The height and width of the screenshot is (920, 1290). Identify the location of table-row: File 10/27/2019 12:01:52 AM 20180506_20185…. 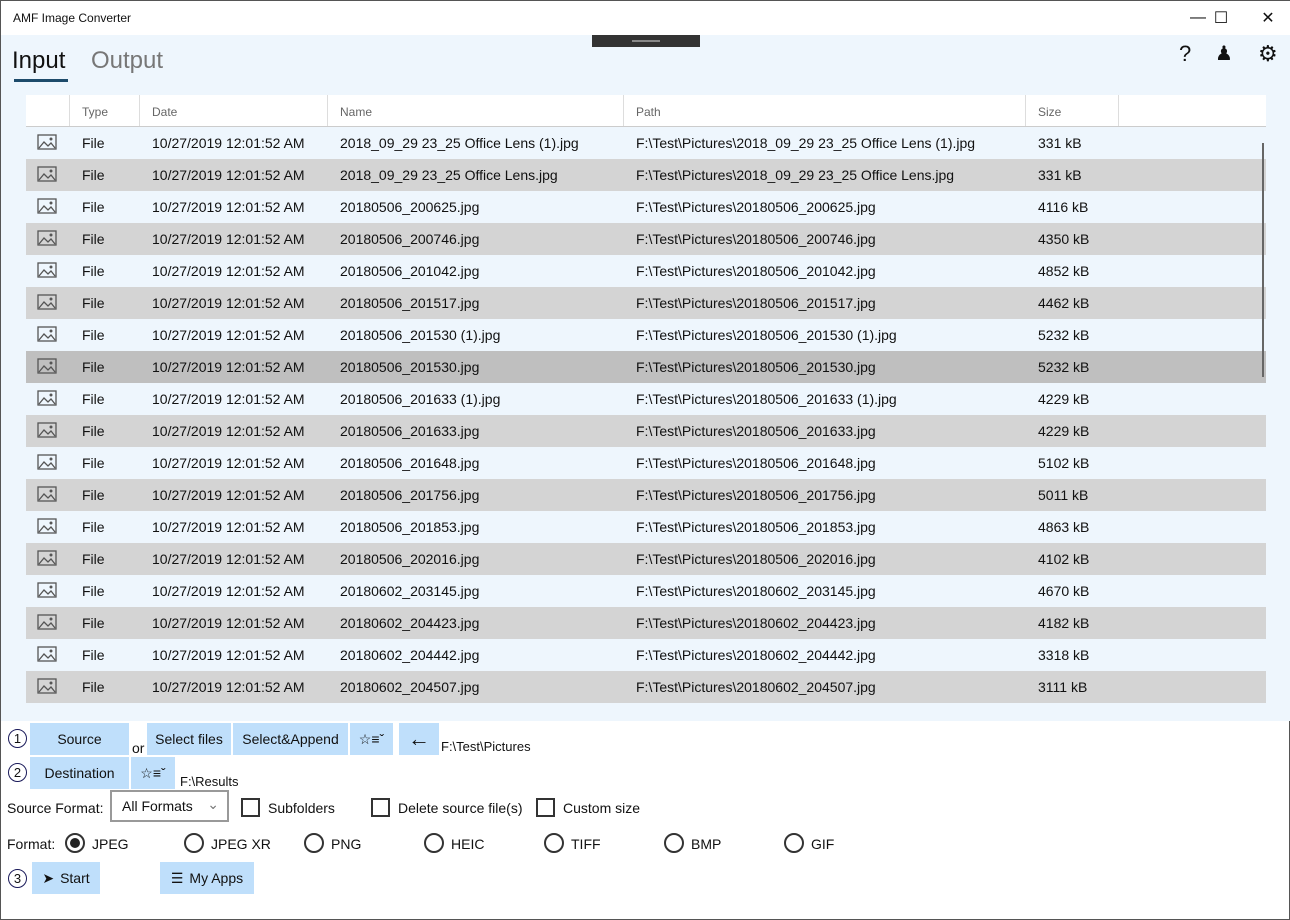
(646, 527).